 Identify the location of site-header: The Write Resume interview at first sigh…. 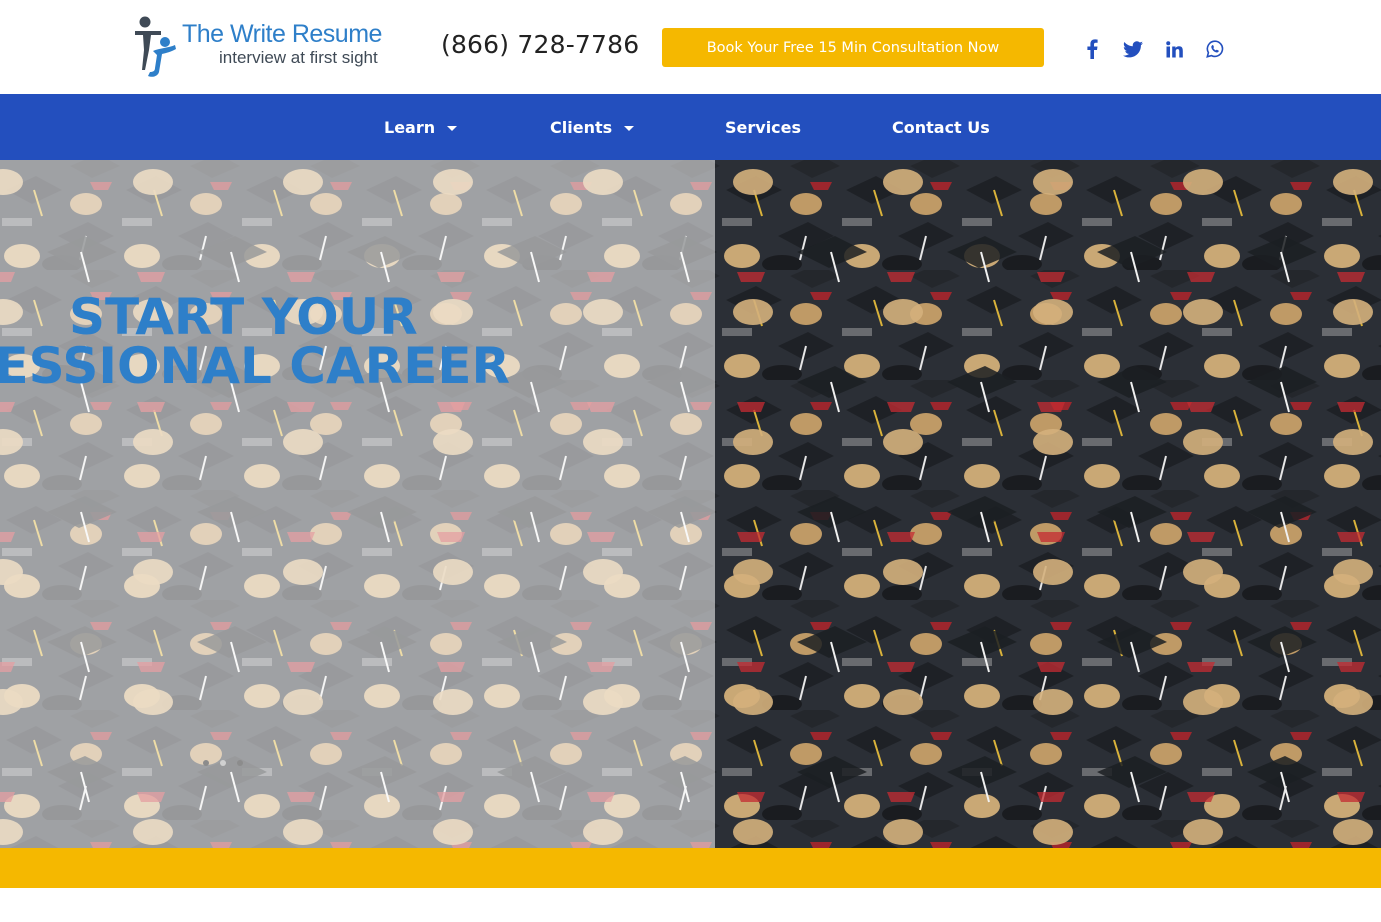
(690, 47).